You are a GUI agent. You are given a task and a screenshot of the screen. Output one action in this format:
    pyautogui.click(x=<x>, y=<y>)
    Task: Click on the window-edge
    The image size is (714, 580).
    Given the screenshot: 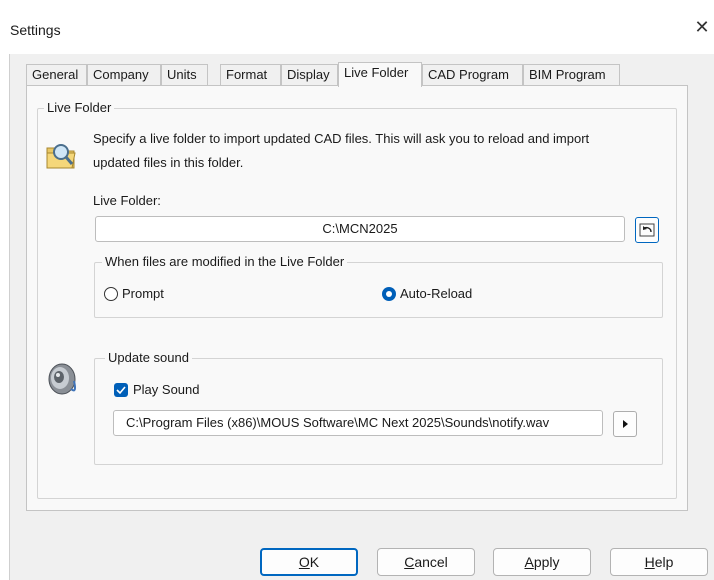 What is the action you would take?
    pyautogui.click(x=5, y=317)
    